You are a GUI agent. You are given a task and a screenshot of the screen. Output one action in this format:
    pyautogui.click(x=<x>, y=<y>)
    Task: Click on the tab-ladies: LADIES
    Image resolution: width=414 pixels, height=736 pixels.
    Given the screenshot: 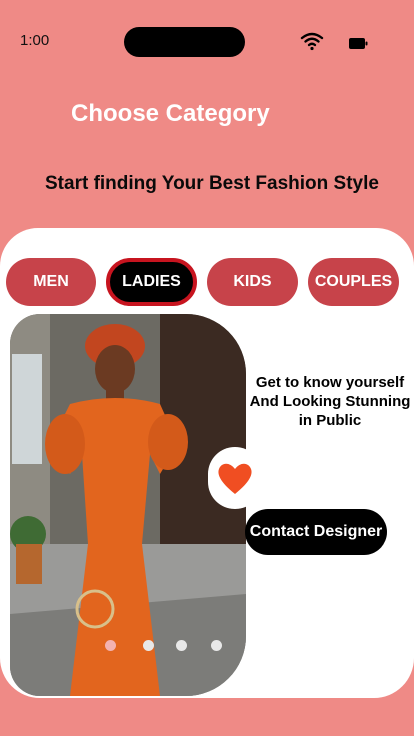 What is the action you would take?
    pyautogui.click(x=151, y=282)
    